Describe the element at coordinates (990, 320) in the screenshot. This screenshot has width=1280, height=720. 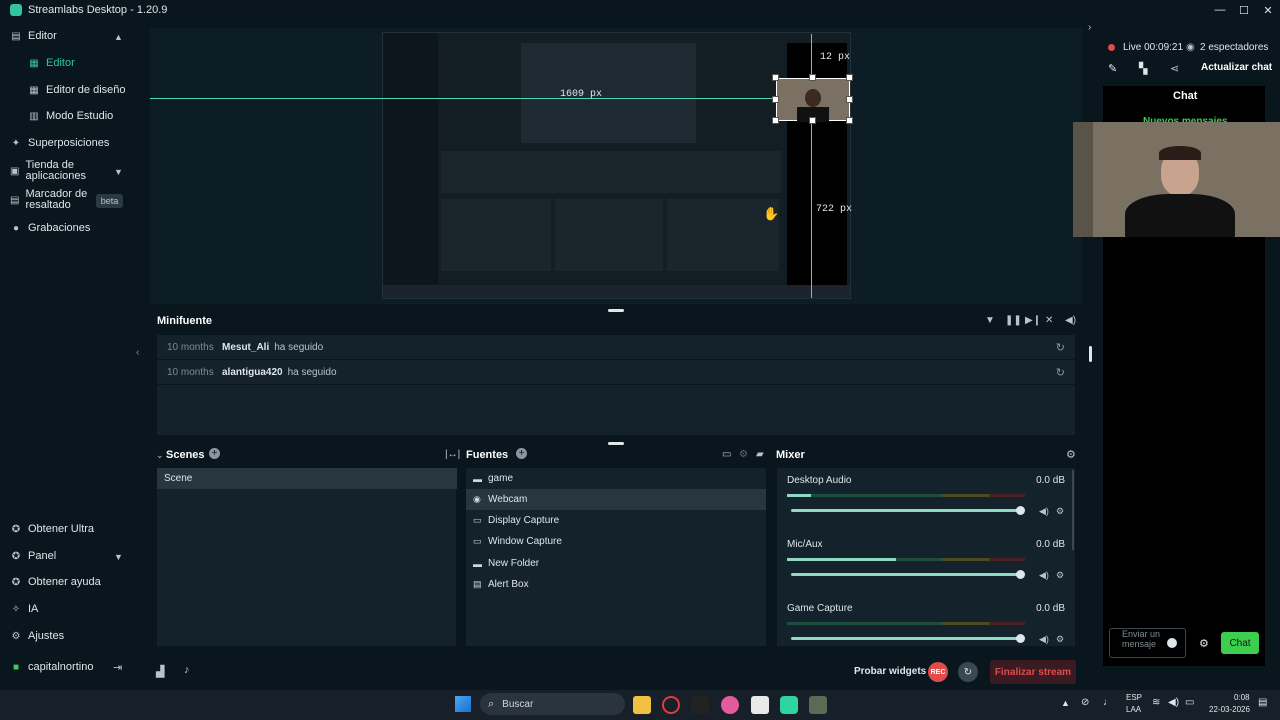
I see `filter-icon: ▼` at that location.